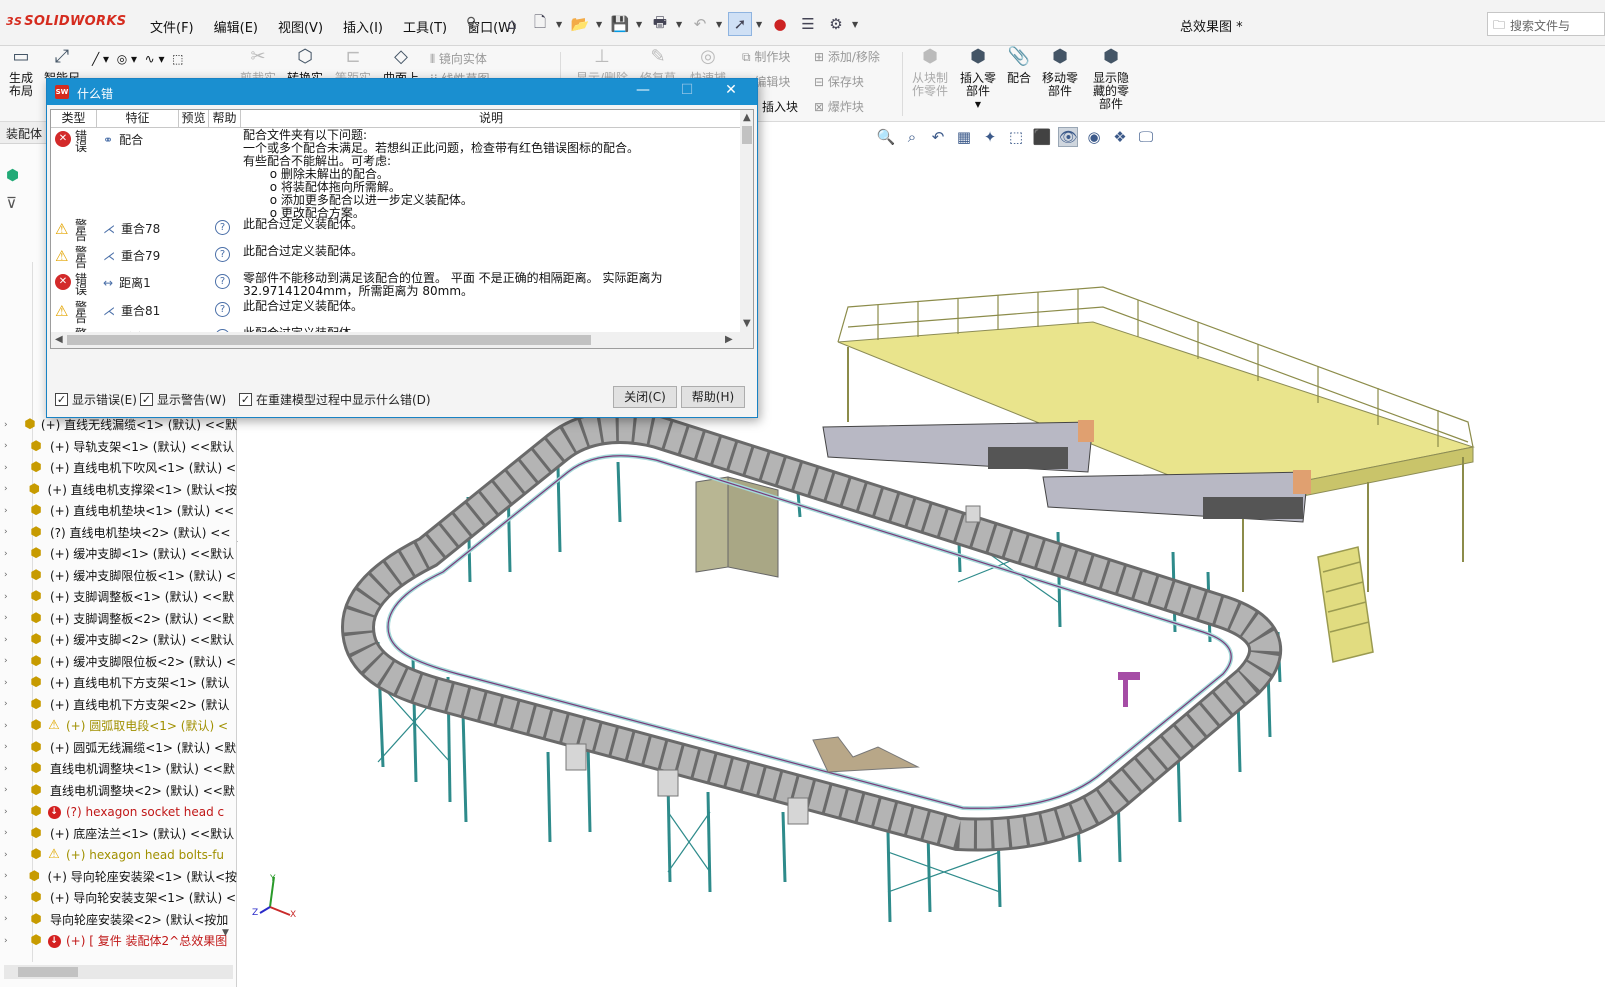 The width and height of the screenshot is (1605, 987). Describe the element at coordinates (118, 726) in the screenshot. I see `tree-item: › ⬢ ⚠ (+) 圆弧取电段<1> (默认) <` at that location.